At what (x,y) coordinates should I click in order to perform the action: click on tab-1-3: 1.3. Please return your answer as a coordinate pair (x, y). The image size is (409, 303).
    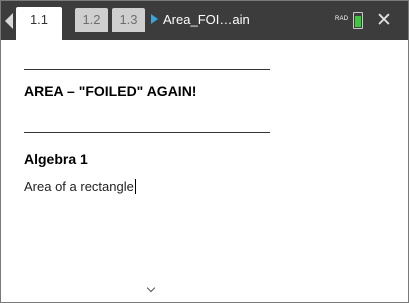
    Looking at the image, I should click on (128, 20).